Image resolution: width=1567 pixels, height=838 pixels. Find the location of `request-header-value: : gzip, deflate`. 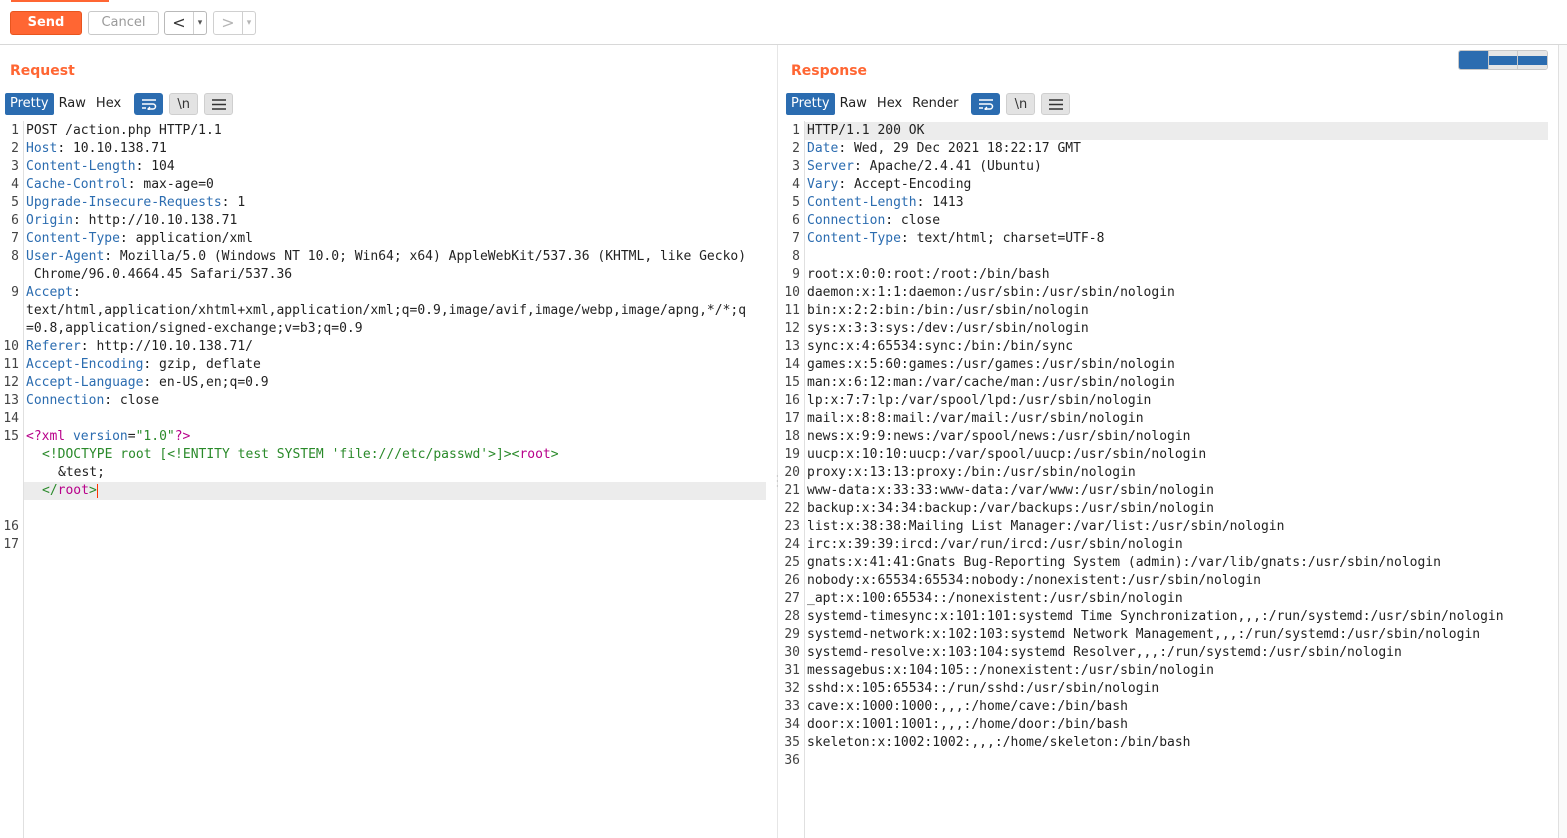

request-header-value: : gzip, deflate is located at coordinates (202, 364).